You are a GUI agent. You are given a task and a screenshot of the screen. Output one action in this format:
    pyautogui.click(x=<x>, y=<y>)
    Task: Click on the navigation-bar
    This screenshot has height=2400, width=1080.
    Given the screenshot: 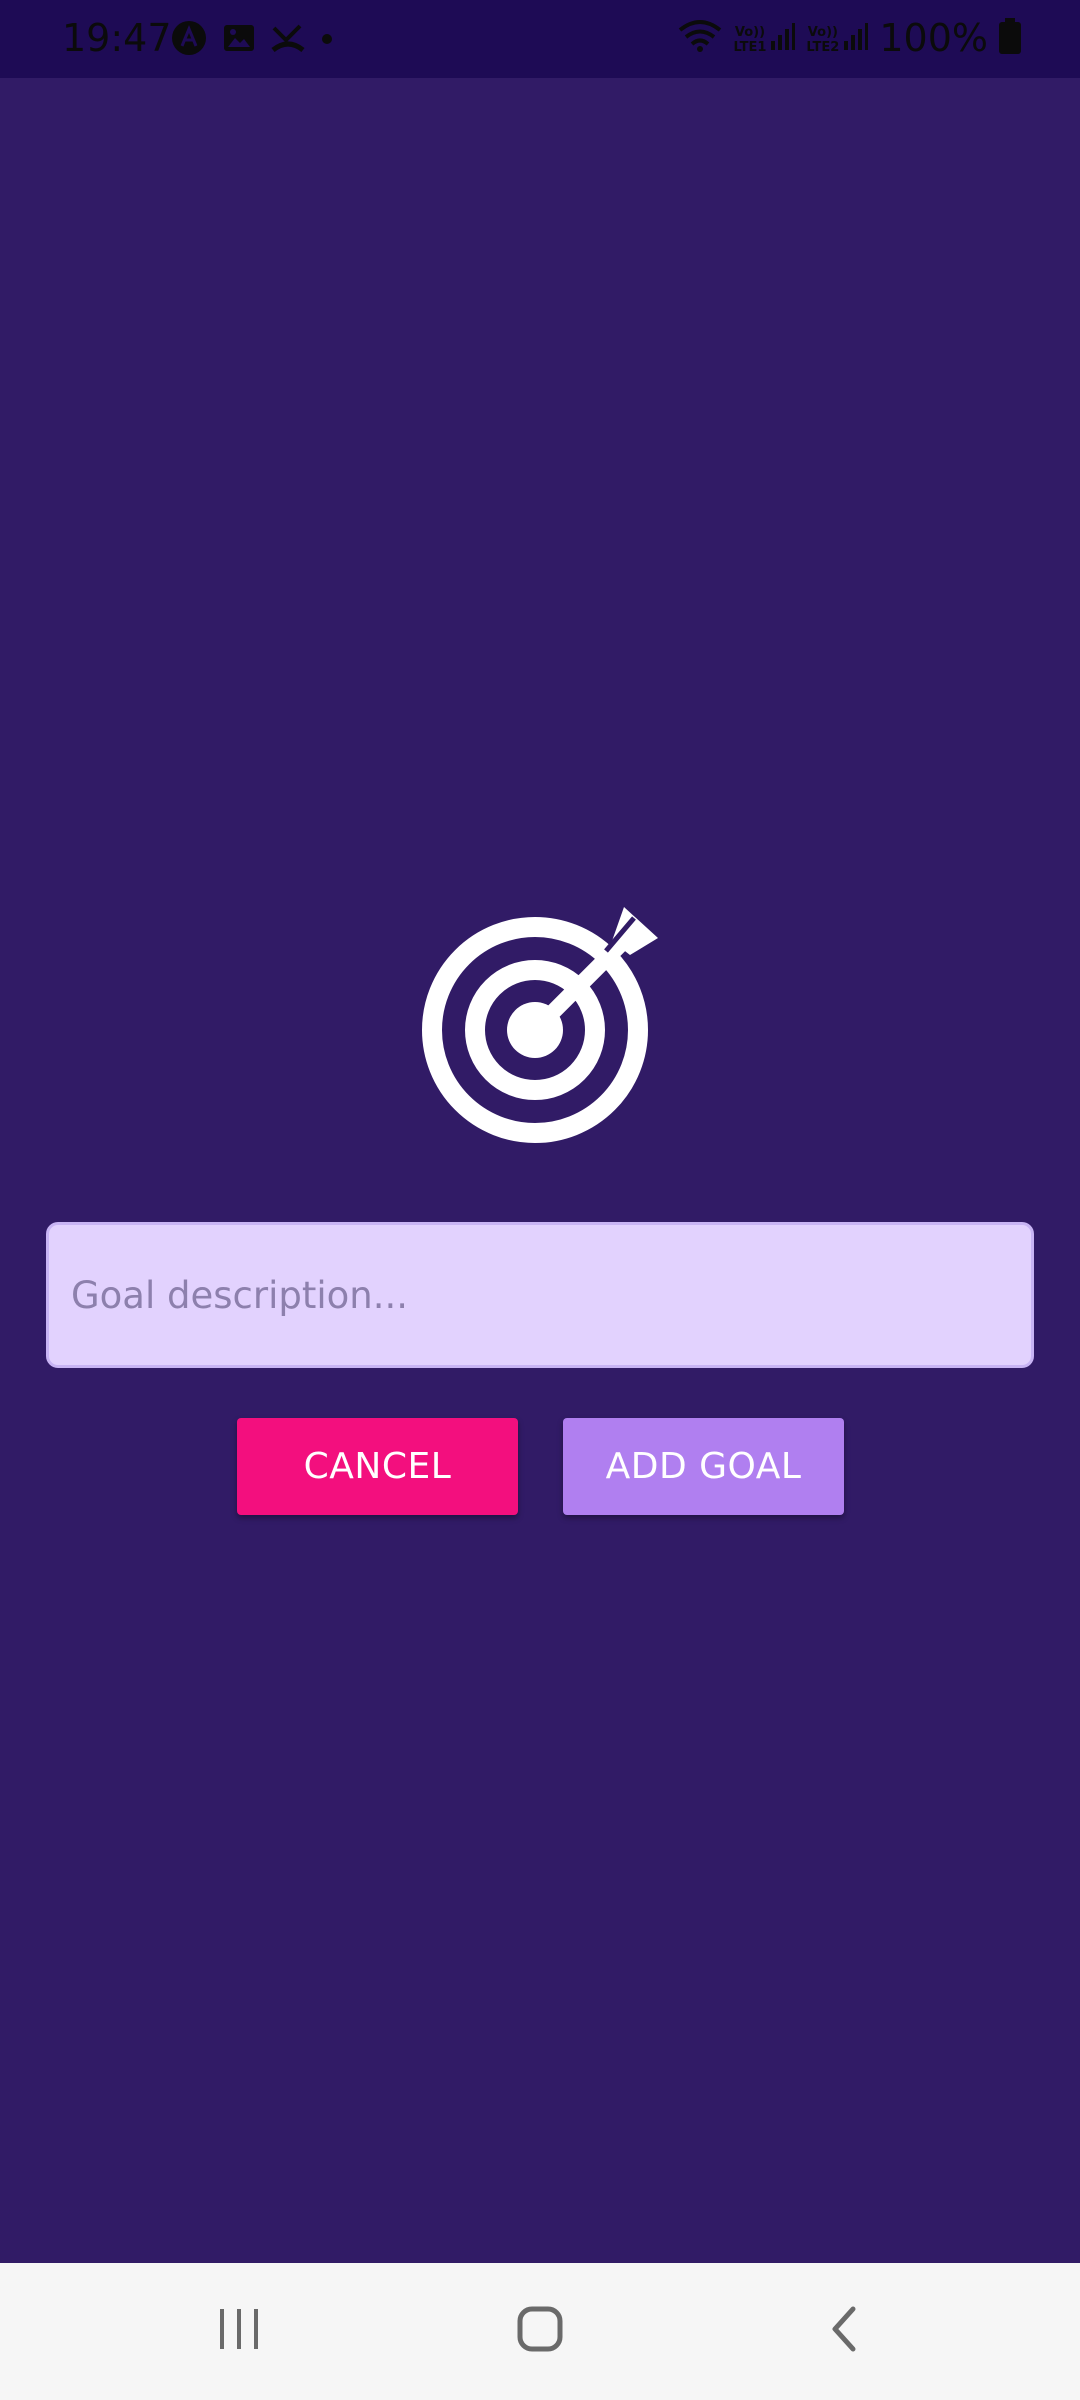 What is the action you would take?
    pyautogui.click(x=540, y=2331)
    